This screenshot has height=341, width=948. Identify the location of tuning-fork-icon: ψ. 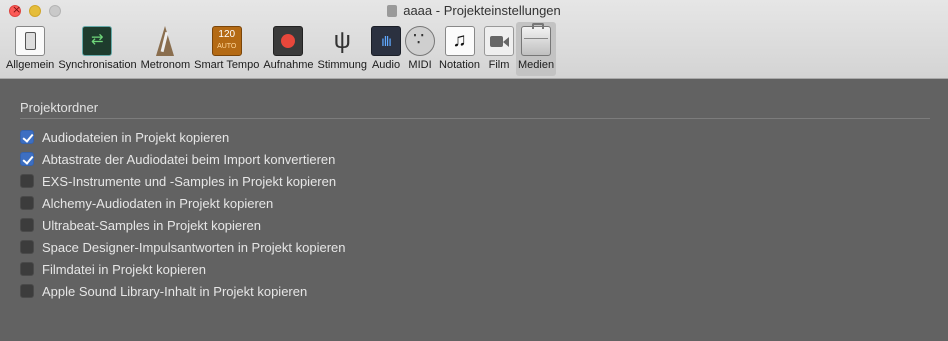
(342, 40).